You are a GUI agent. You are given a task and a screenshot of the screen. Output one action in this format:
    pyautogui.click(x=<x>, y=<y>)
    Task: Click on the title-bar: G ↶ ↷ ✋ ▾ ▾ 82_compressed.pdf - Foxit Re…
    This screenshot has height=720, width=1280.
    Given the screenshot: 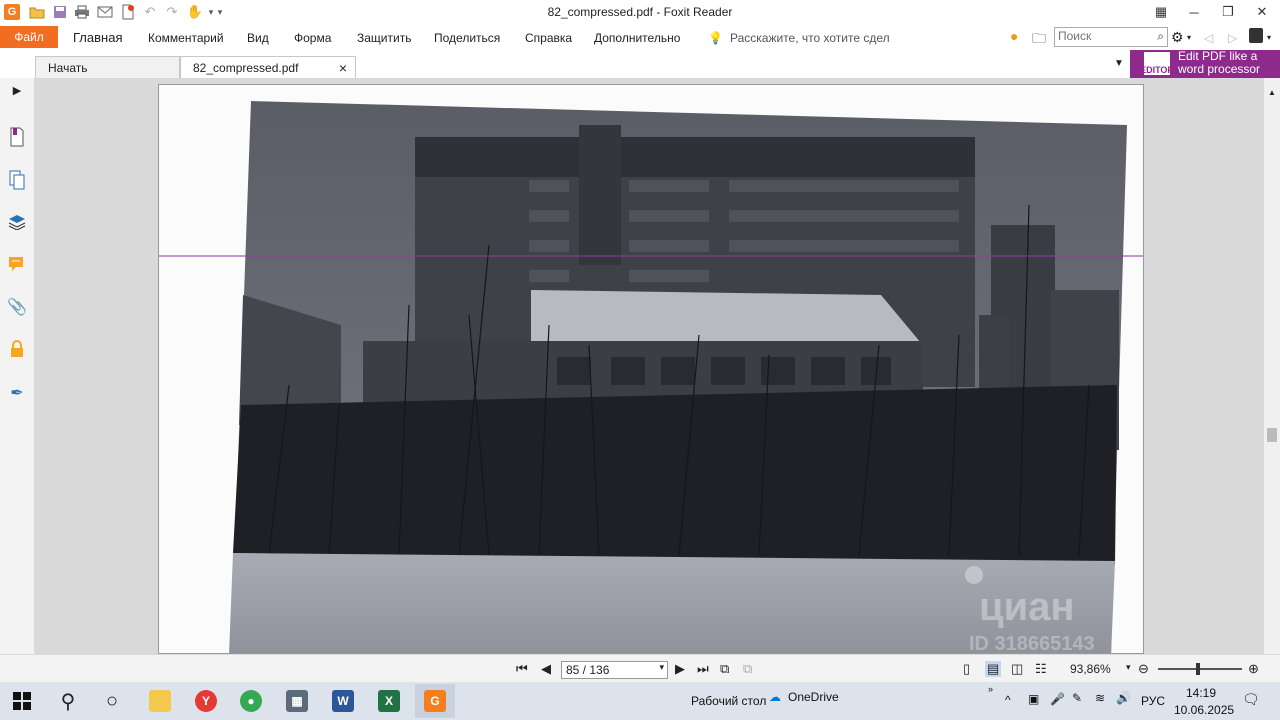 What is the action you would take?
    pyautogui.click(x=640, y=12)
    